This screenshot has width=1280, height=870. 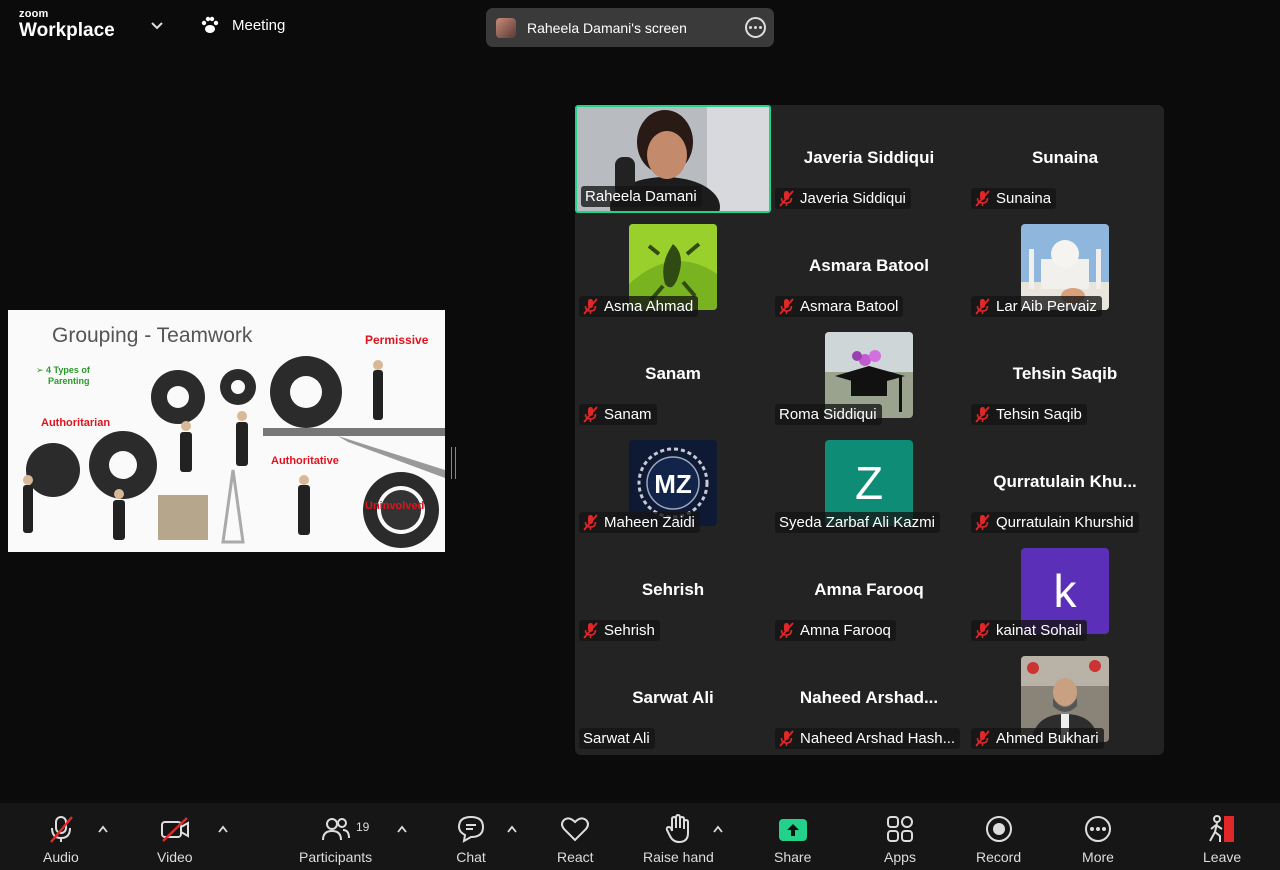 I want to click on mz-initials: MZ, so click(x=673, y=484).